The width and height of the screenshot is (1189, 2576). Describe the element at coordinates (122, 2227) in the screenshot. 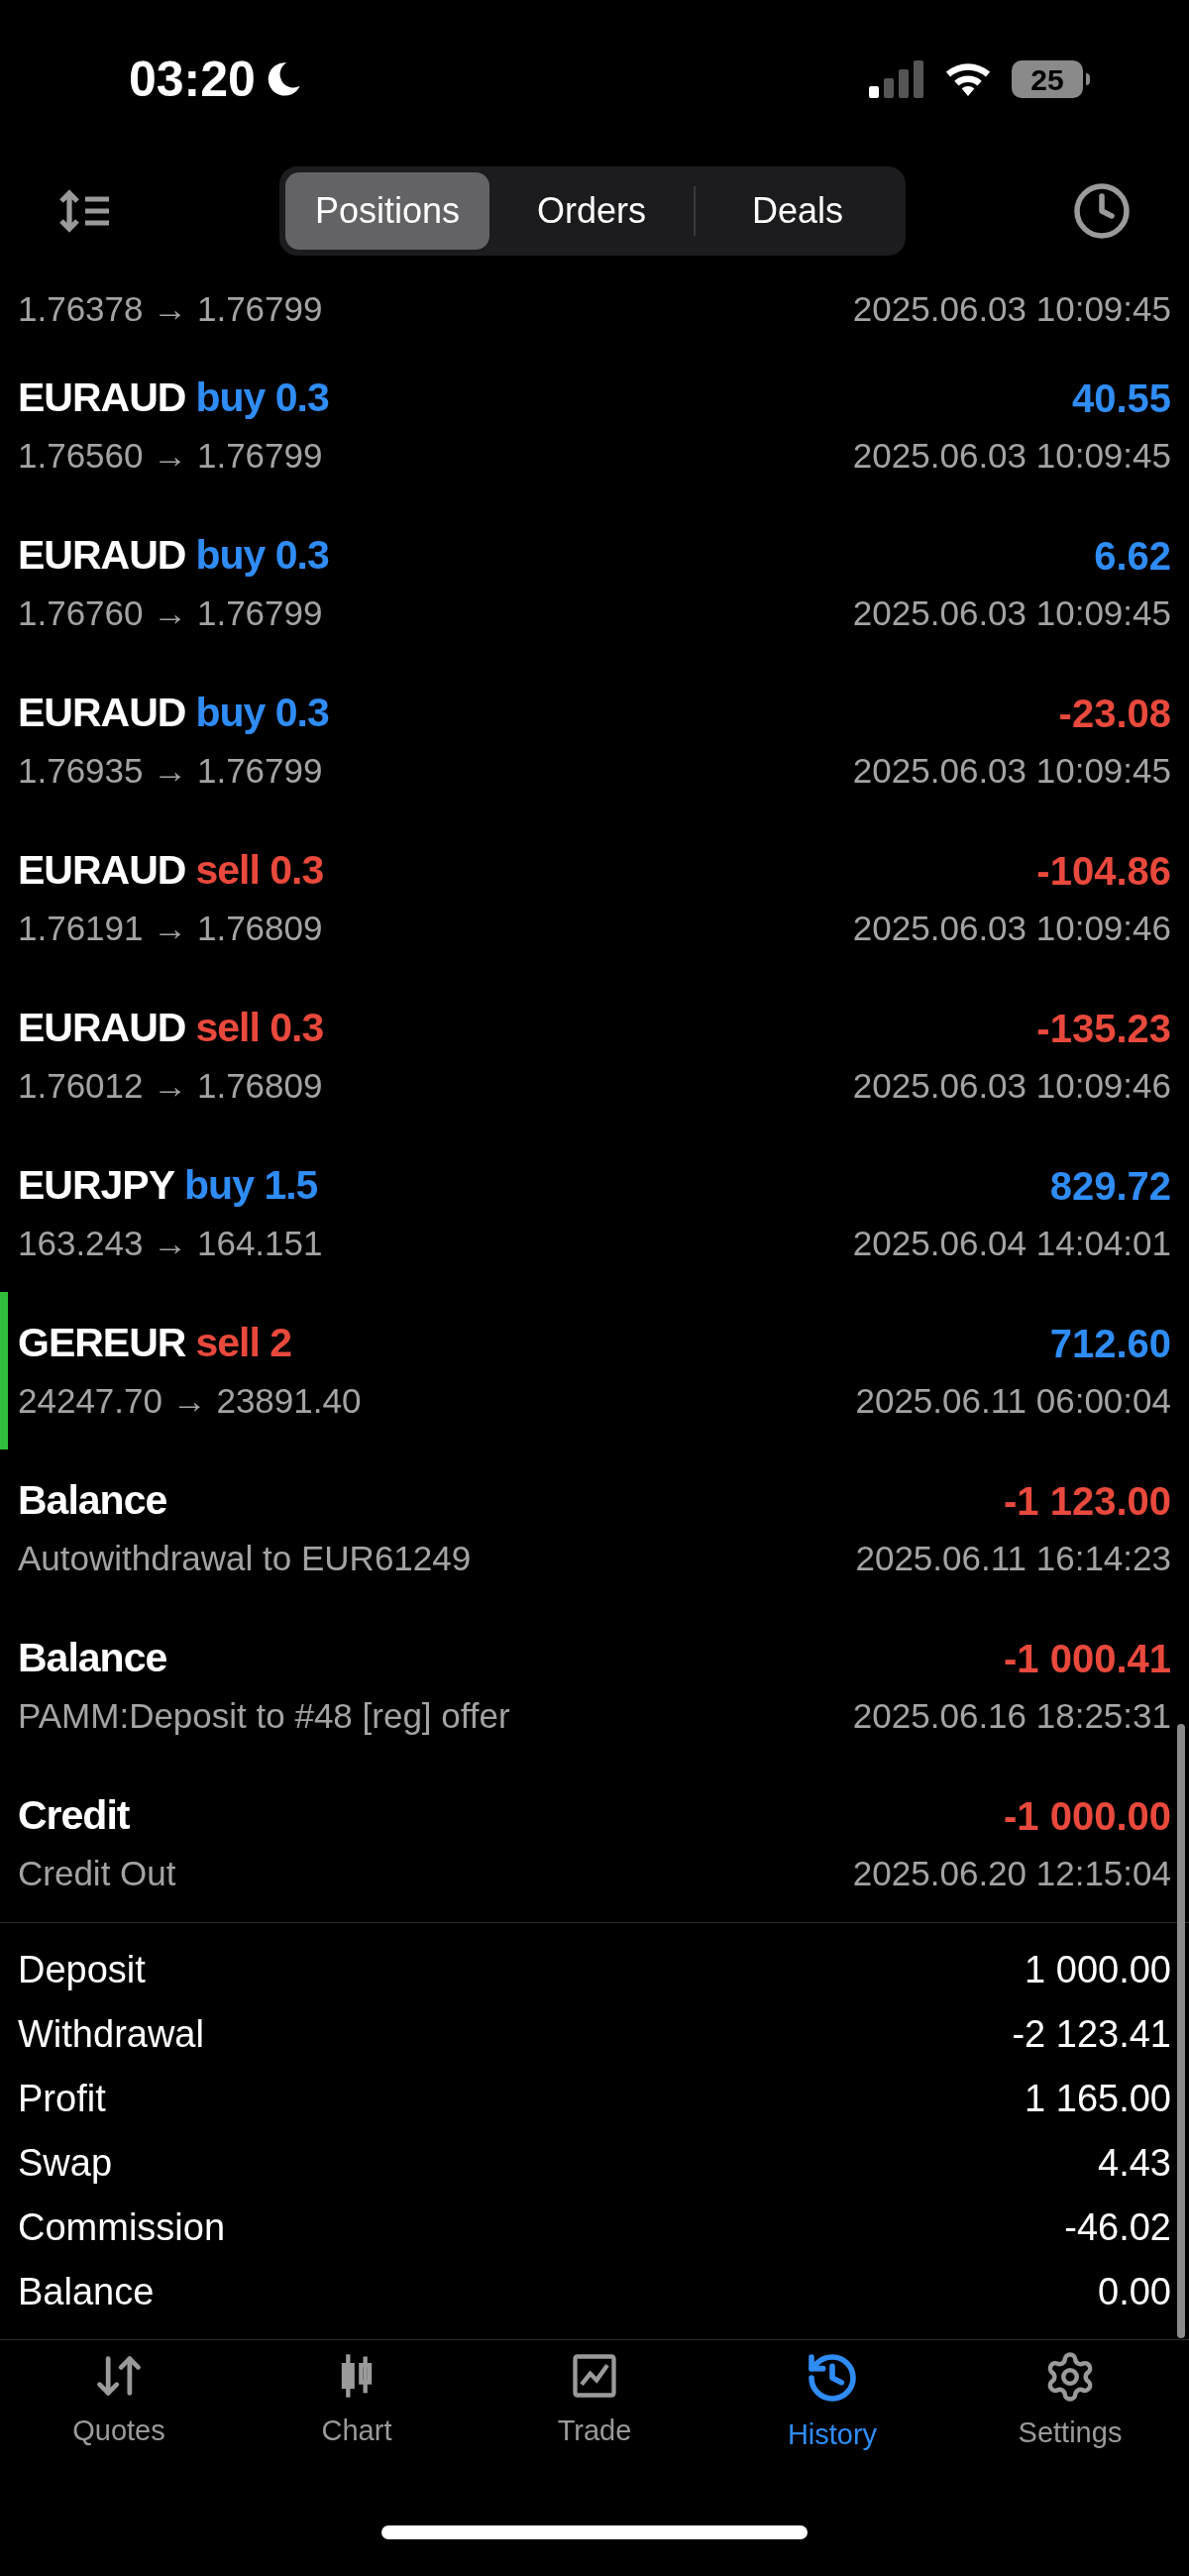

I see `summary-label: Commission` at that location.